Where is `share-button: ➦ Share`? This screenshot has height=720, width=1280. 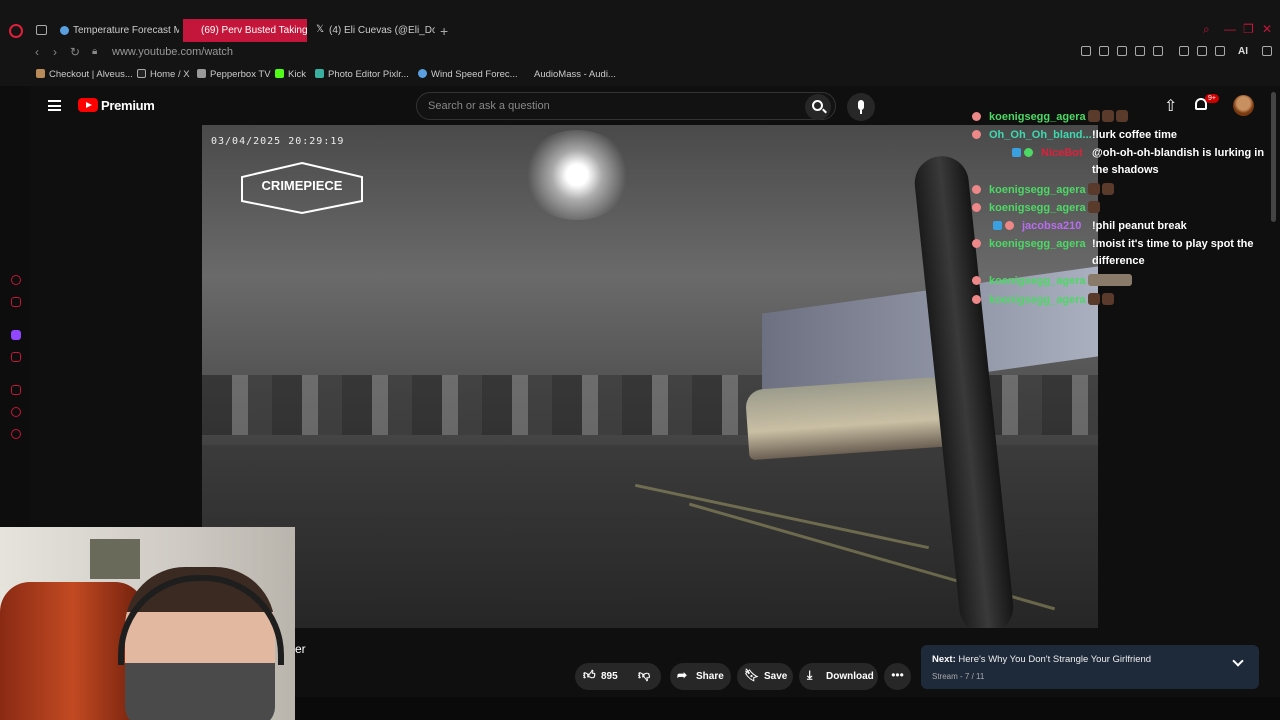
share-button: ➦ Share is located at coordinates (700, 676).